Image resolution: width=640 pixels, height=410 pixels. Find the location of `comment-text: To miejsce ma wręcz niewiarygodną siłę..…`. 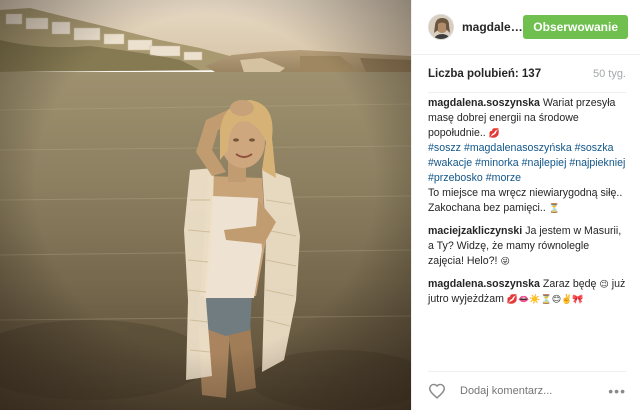

comment-text: To miejsce ma wręcz niewiarygodną siłę..… is located at coordinates (525, 200).